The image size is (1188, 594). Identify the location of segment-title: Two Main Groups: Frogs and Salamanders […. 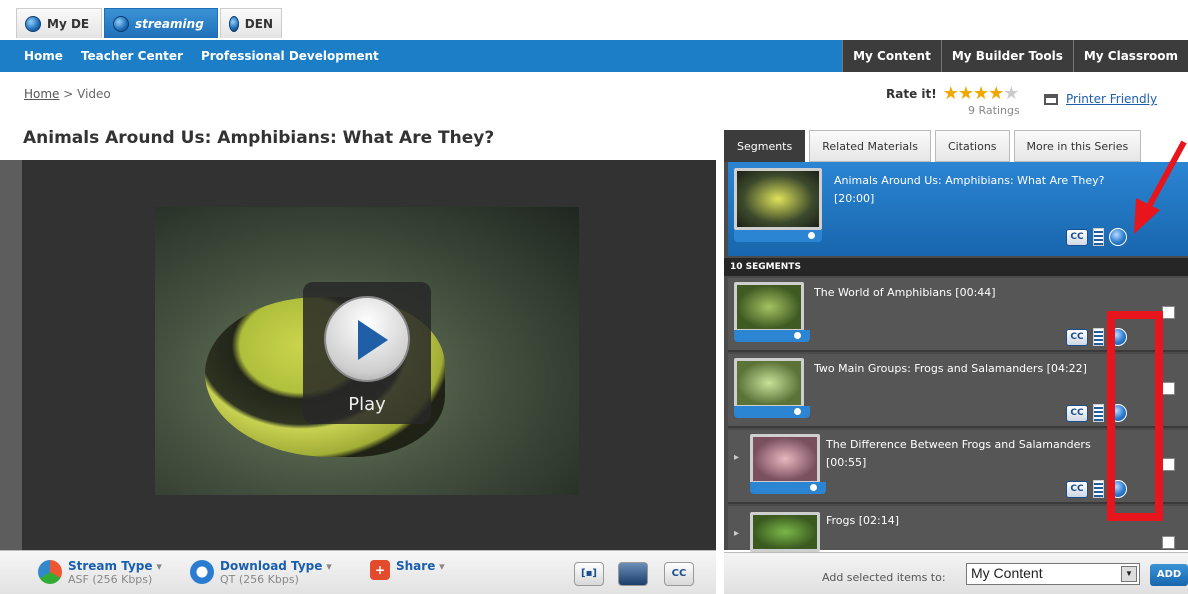
(950, 369).